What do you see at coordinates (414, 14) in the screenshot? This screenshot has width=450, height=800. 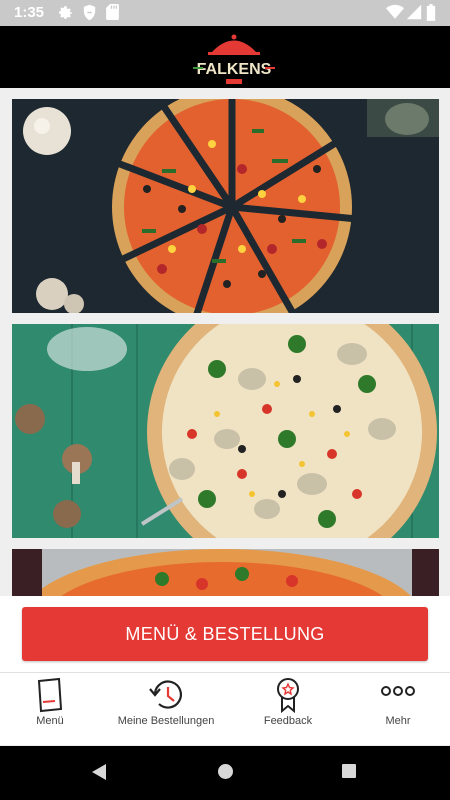 I see `signal-icon` at bounding box center [414, 14].